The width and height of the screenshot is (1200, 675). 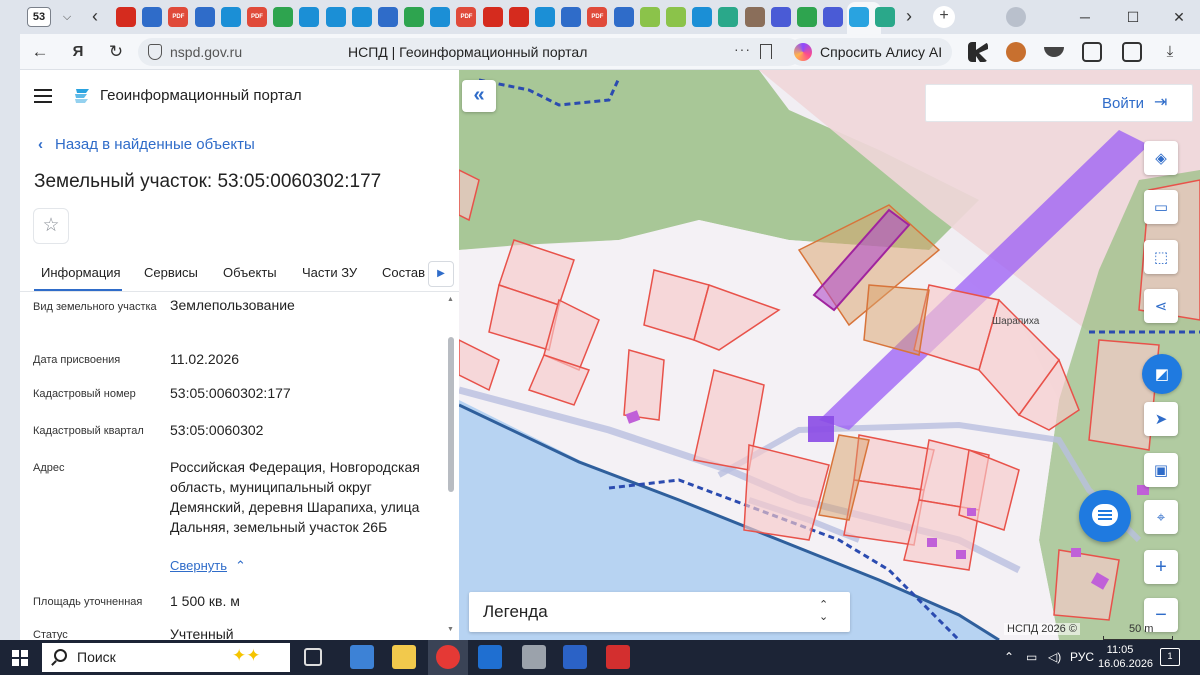 I want to click on extension-k-icon, so click(x=978, y=52).